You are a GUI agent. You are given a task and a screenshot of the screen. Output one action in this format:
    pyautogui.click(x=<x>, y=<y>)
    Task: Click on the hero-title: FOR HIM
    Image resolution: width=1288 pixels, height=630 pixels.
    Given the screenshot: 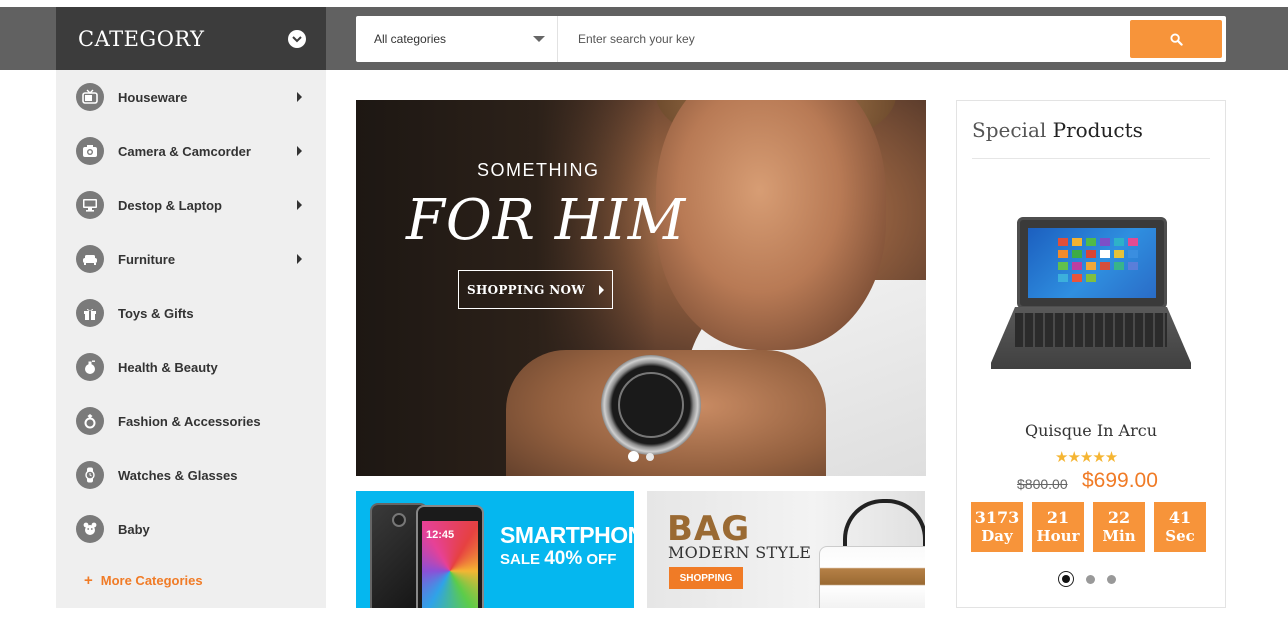 What is the action you would take?
    pyautogui.click(x=546, y=220)
    